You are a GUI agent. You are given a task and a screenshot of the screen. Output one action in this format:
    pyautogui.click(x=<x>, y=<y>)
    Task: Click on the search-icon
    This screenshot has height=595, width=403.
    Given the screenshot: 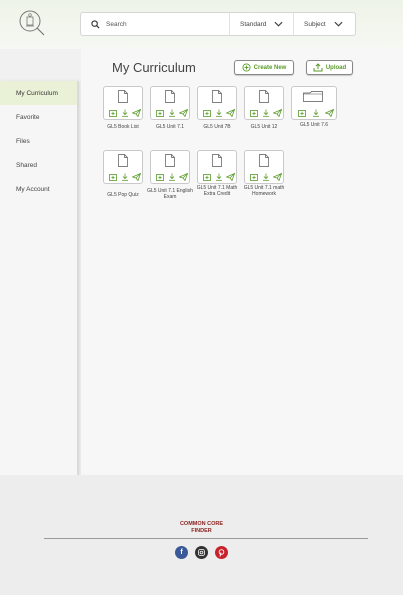 What is the action you would take?
    pyautogui.click(x=95, y=24)
    